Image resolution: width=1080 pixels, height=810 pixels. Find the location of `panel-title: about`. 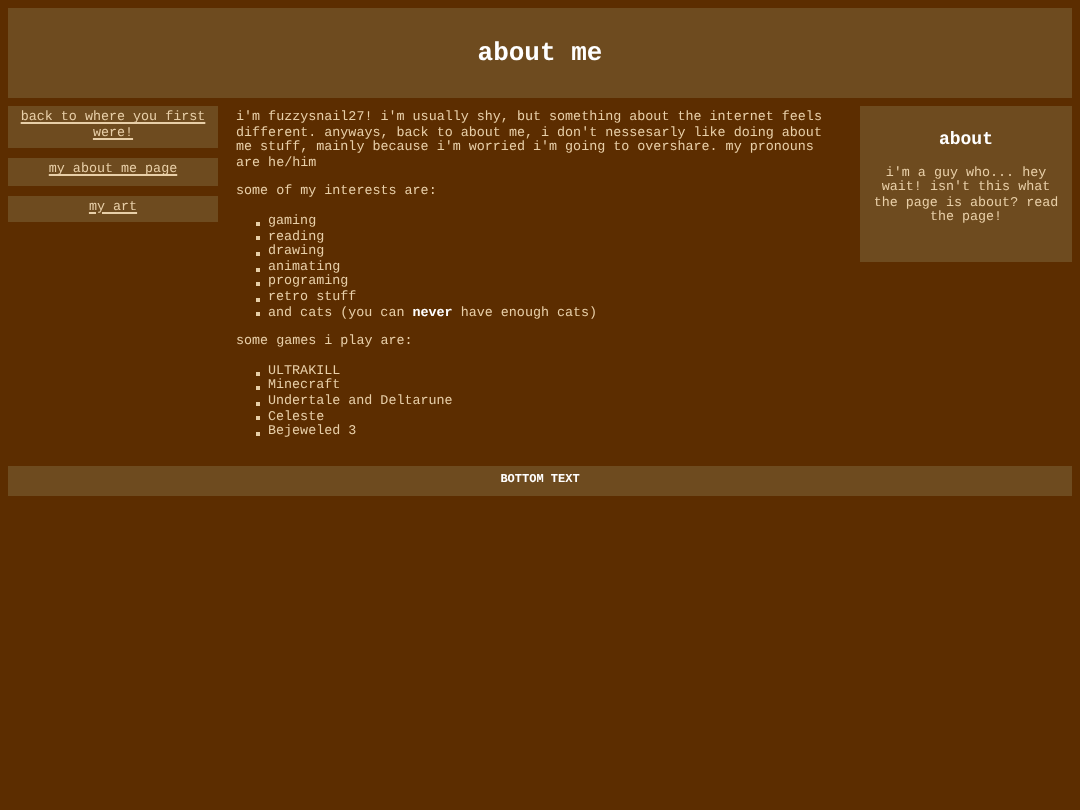

panel-title: about is located at coordinates (965, 142).